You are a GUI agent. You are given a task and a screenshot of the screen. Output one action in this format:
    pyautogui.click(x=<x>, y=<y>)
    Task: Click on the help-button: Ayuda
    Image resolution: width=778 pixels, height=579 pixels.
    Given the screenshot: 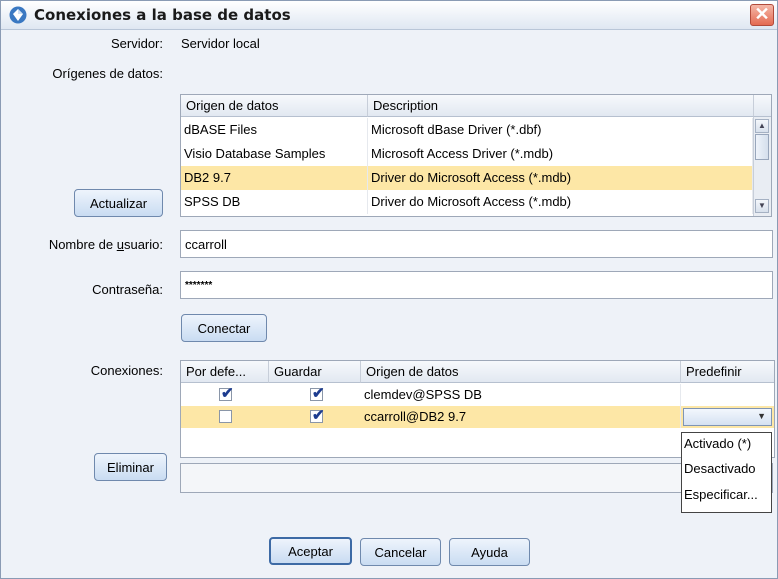 What is the action you would take?
    pyautogui.click(x=489, y=552)
    